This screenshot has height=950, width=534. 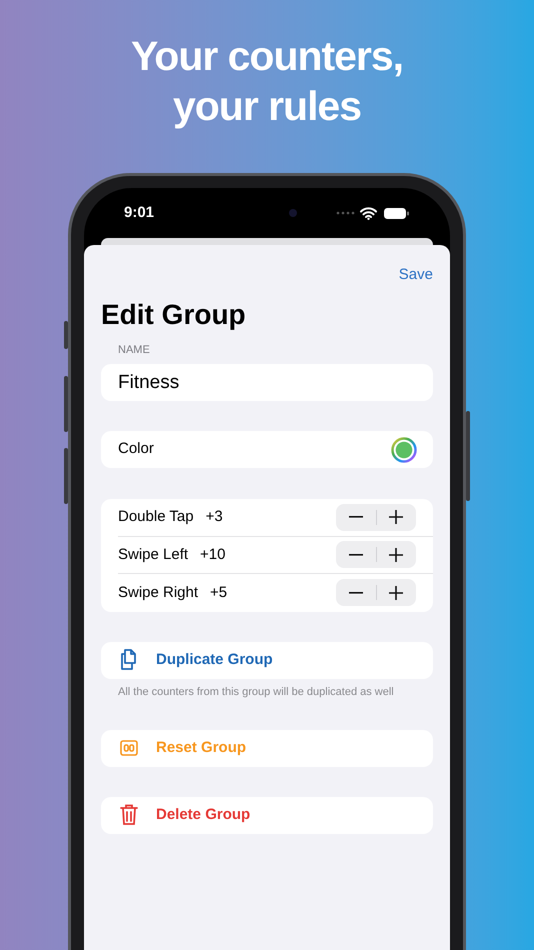 What do you see at coordinates (267, 56) in the screenshot?
I see `headline: Your counters,` at bounding box center [267, 56].